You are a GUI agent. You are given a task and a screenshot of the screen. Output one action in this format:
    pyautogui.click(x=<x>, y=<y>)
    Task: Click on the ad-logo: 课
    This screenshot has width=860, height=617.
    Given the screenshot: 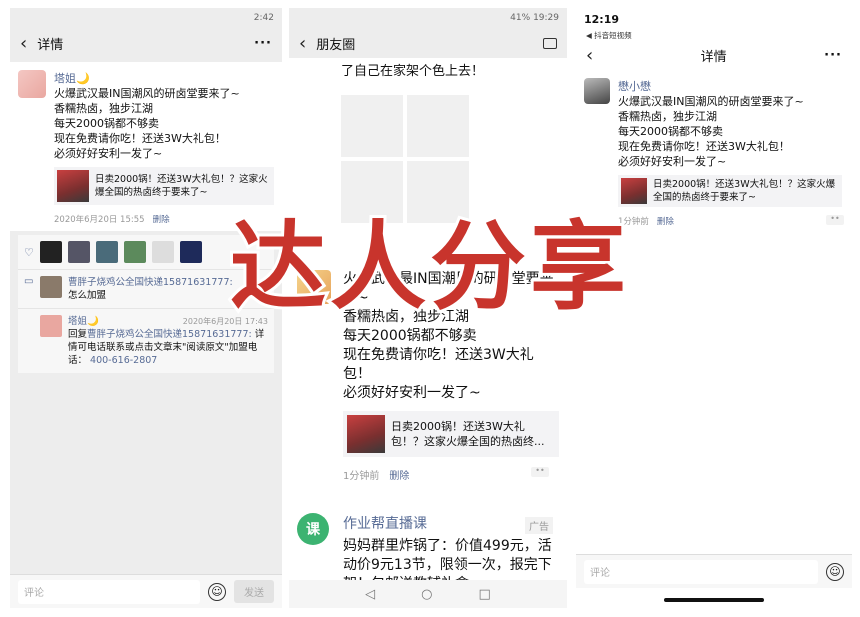 What is the action you would take?
    pyautogui.click(x=313, y=529)
    